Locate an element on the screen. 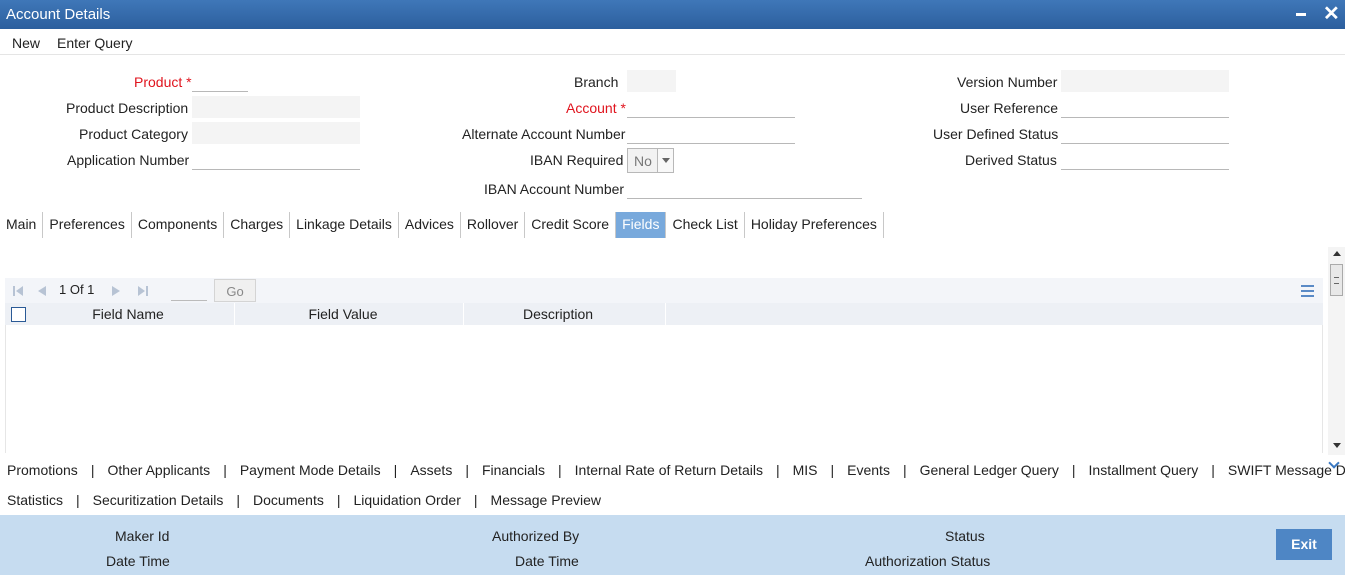  menu-new: New is located at coordinates (26, 43).